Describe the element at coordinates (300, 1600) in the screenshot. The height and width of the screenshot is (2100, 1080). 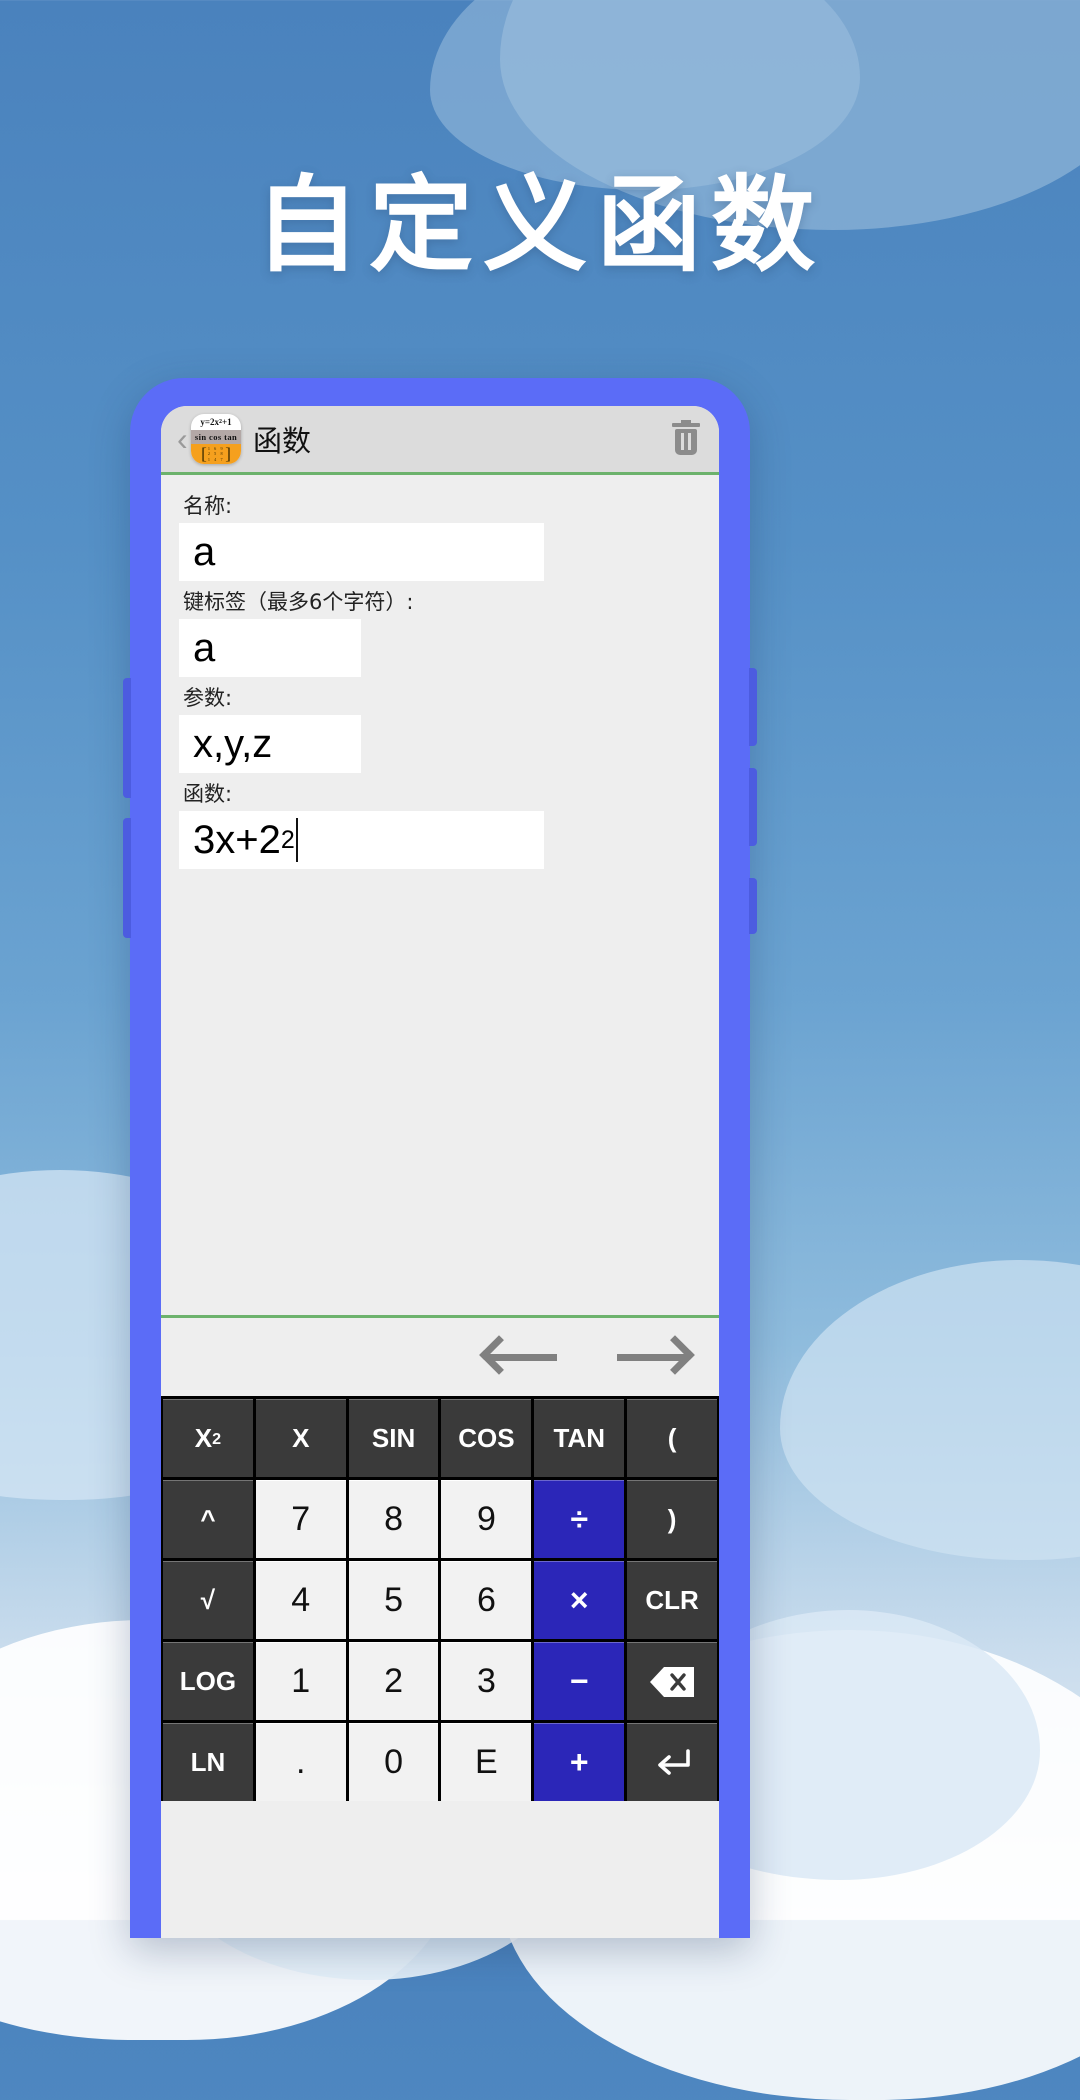
I see `key-4: 4` at that location.